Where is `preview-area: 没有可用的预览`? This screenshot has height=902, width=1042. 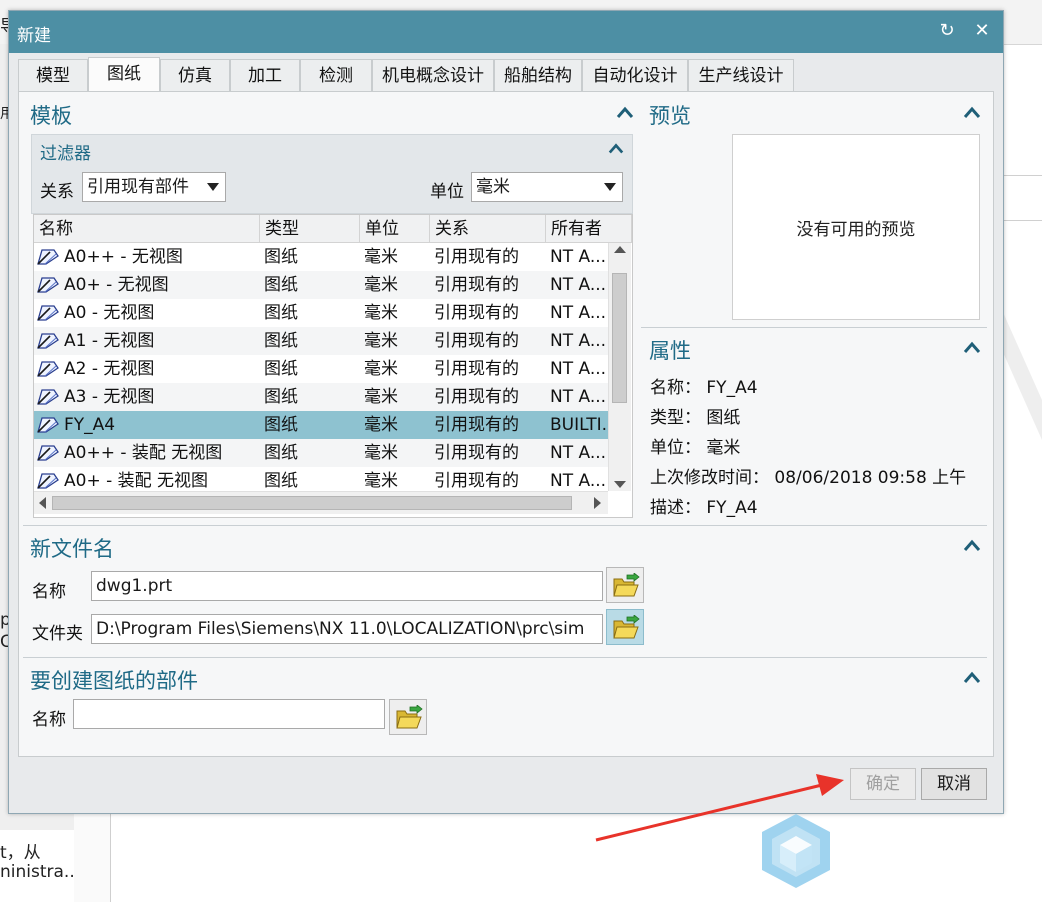
preview-area: 没有可用的预览 is located at coordinates (856, 227).